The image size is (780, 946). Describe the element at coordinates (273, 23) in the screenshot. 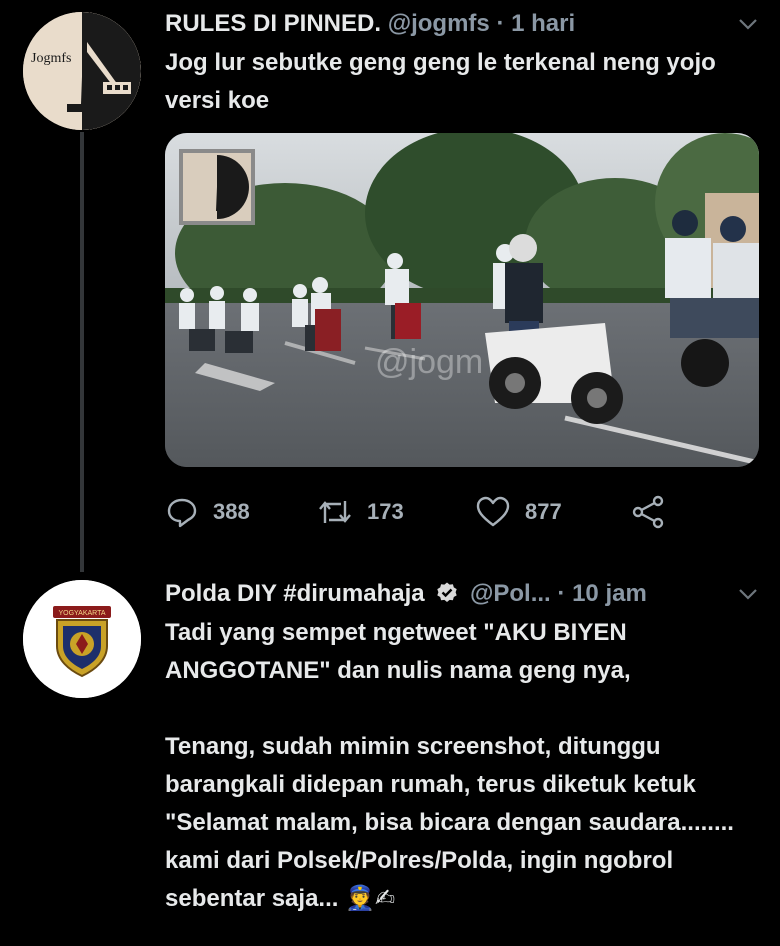

I see `display-name: RULES DI PINNED.` at that location.